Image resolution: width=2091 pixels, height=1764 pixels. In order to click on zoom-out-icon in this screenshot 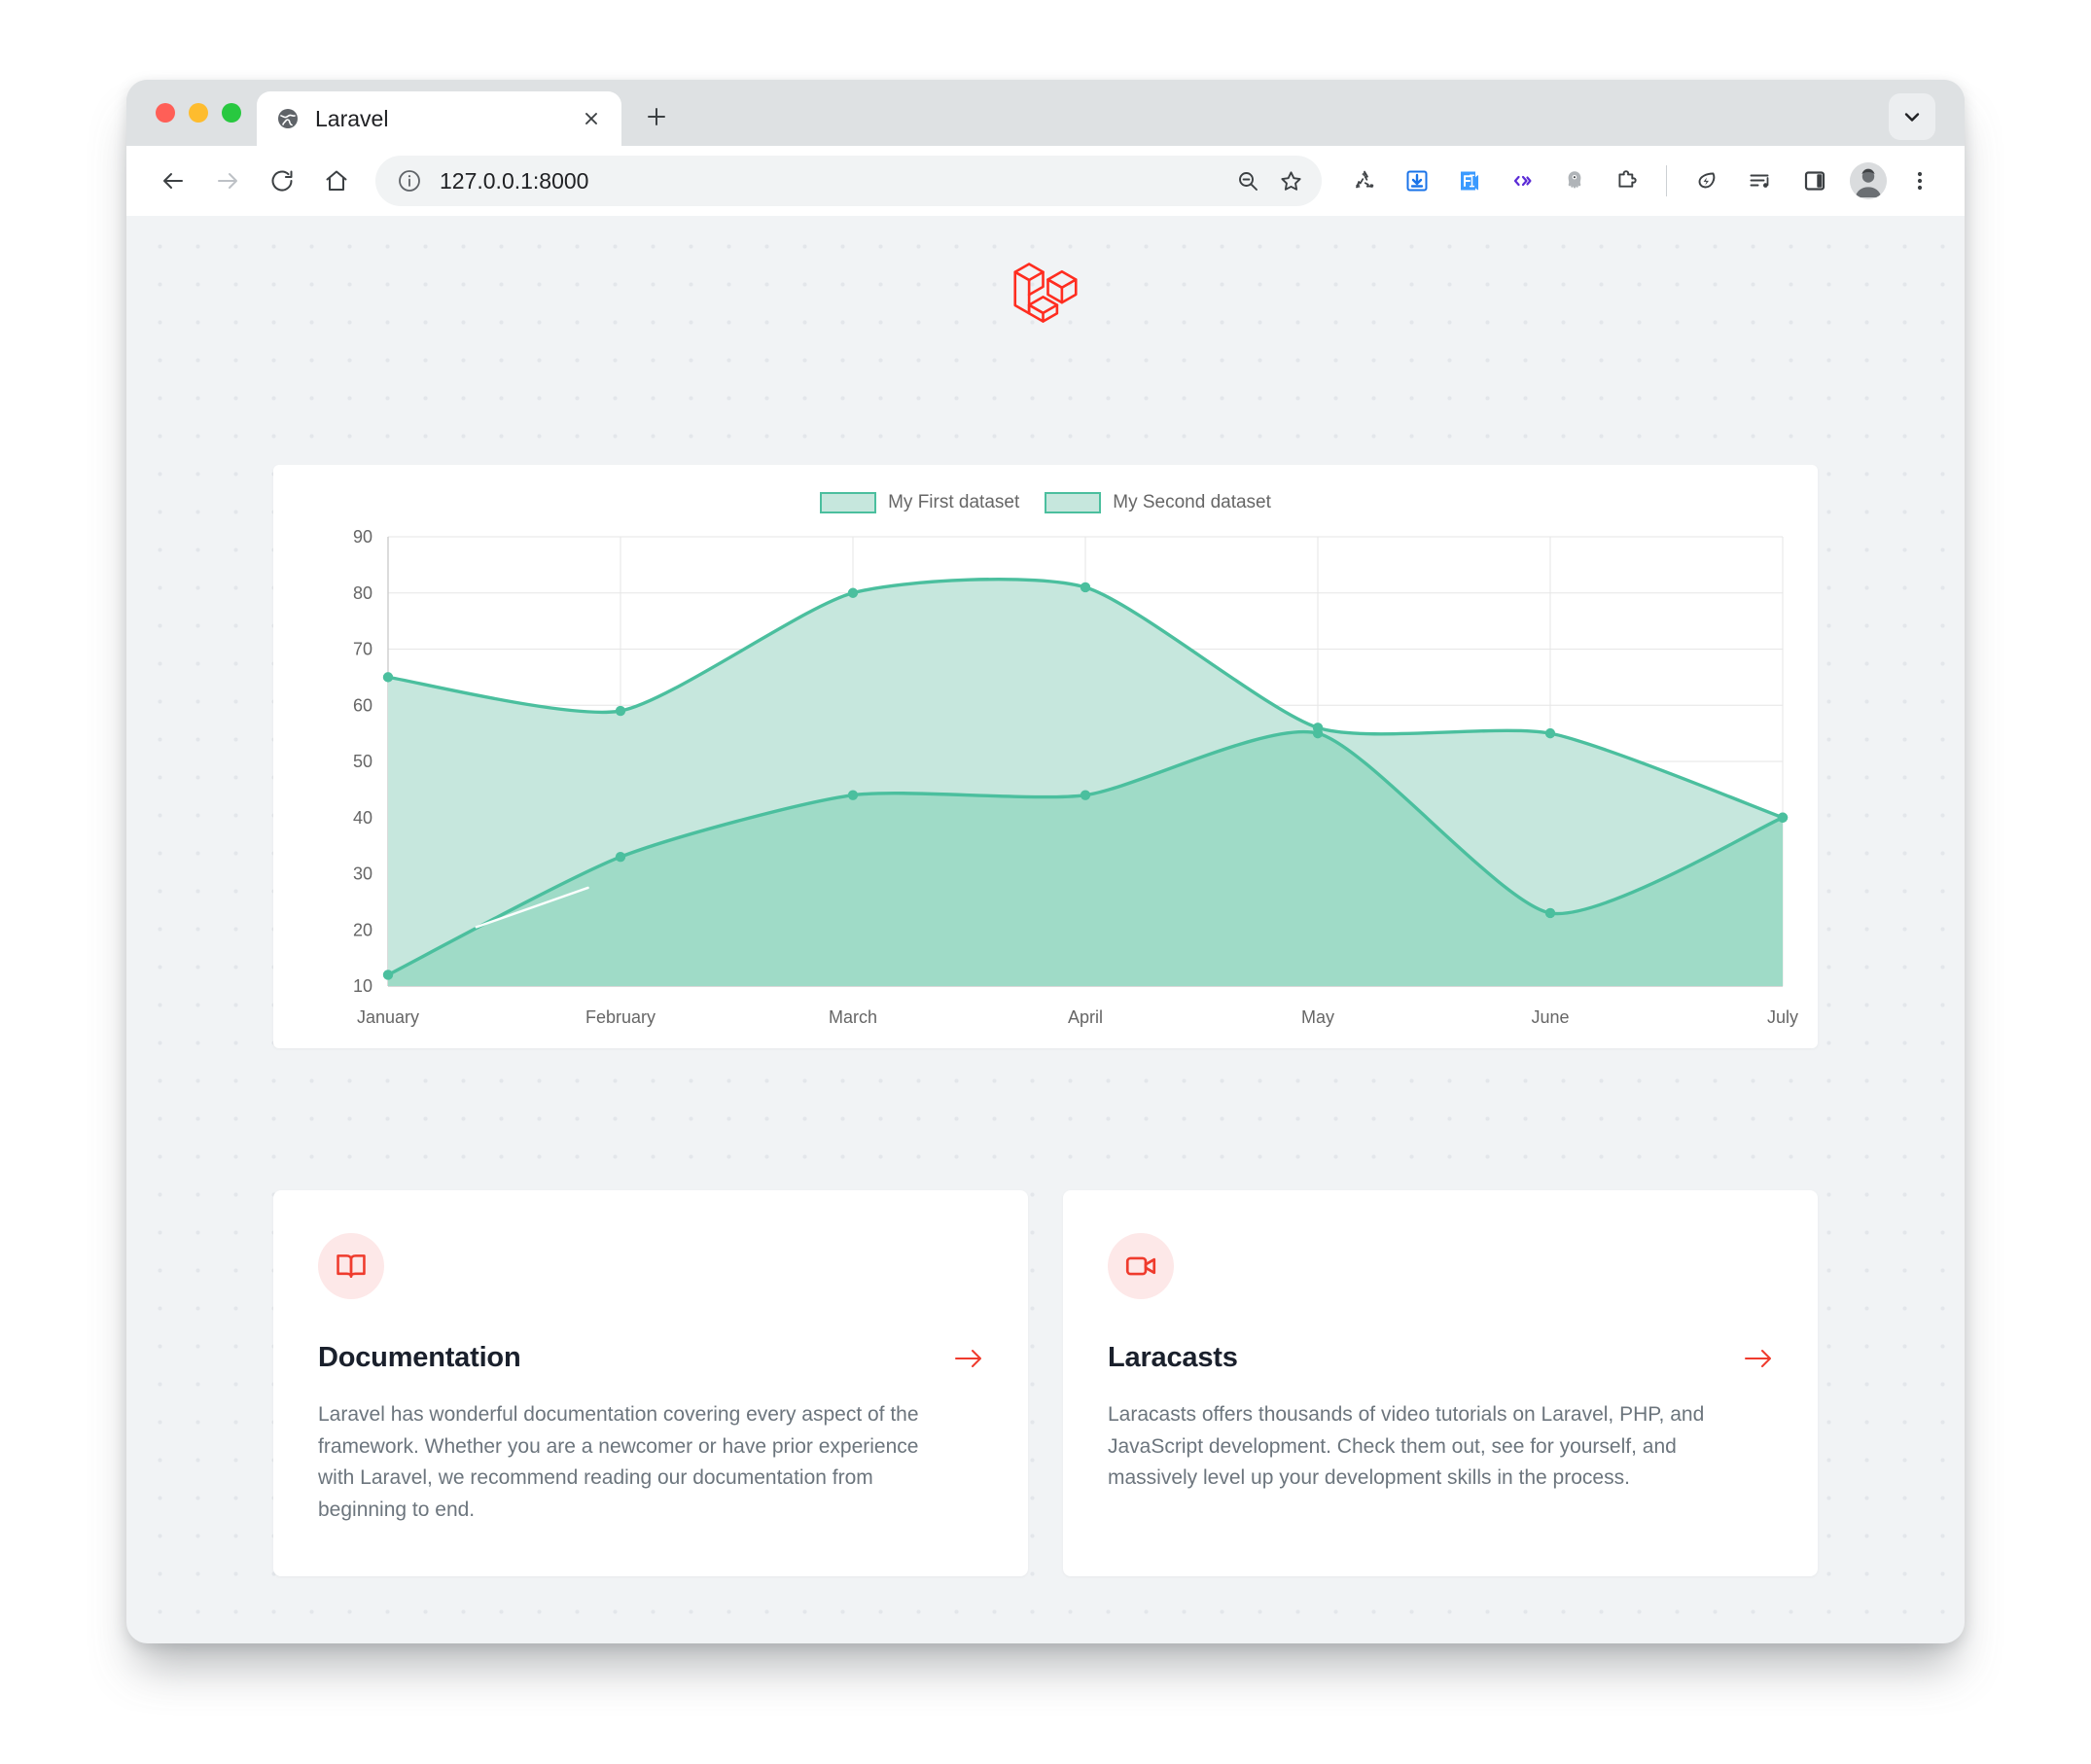, I will do `click(1247, 180)`.